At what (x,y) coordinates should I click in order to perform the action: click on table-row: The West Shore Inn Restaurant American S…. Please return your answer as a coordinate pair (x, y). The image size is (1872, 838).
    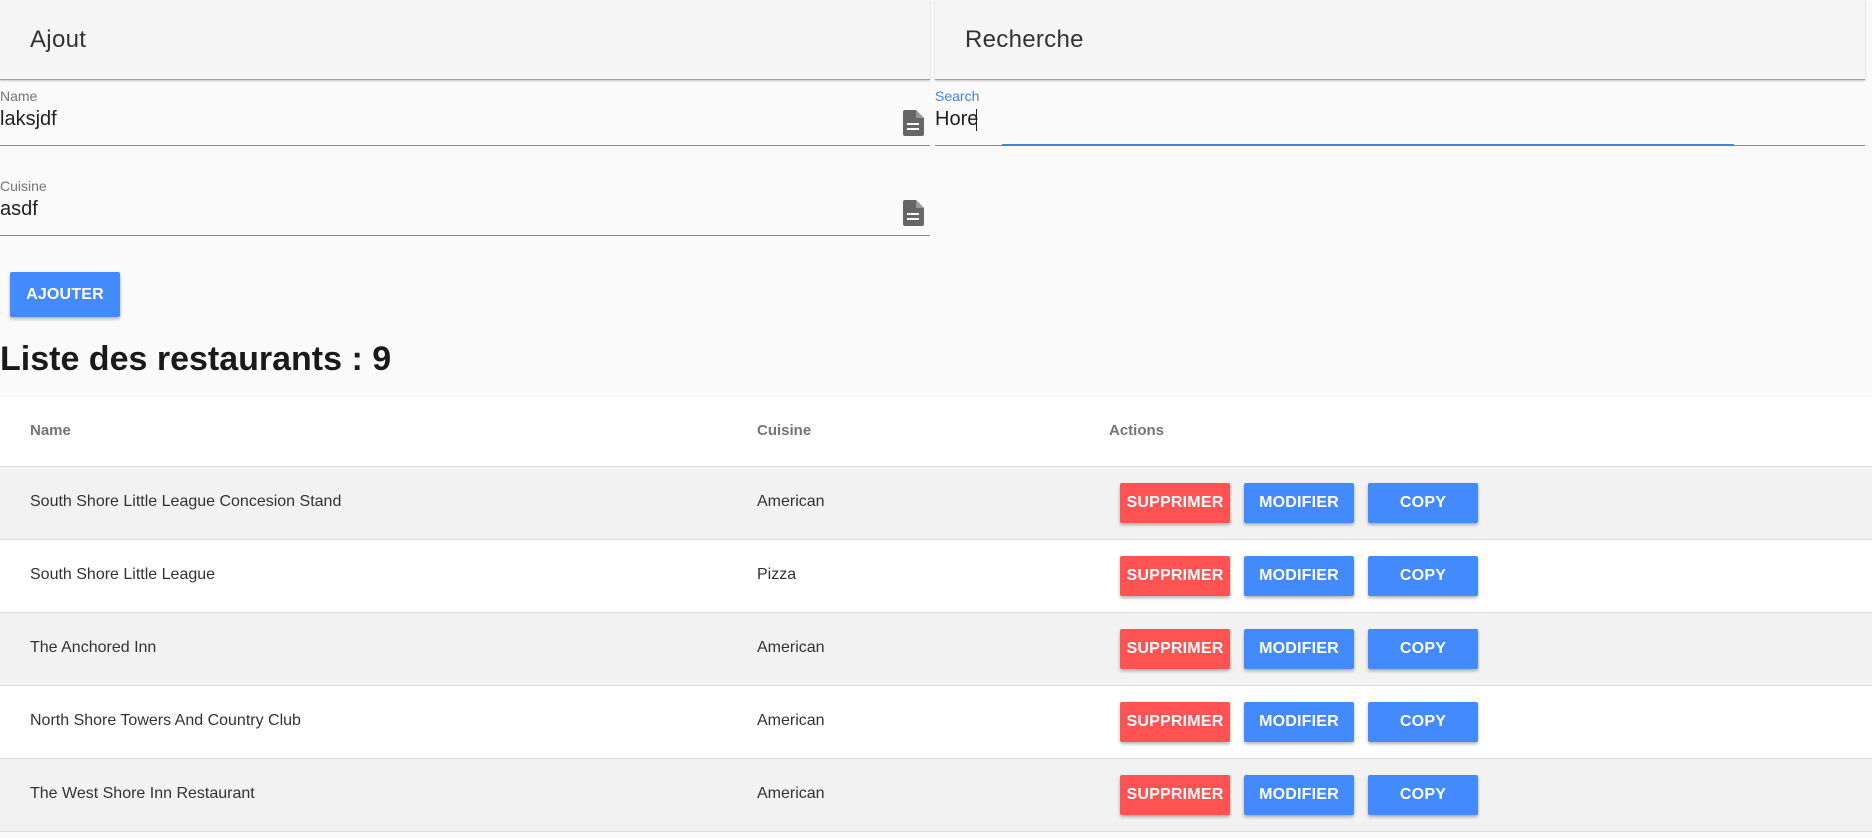
    Looking at the image, I should click on (936, 795).